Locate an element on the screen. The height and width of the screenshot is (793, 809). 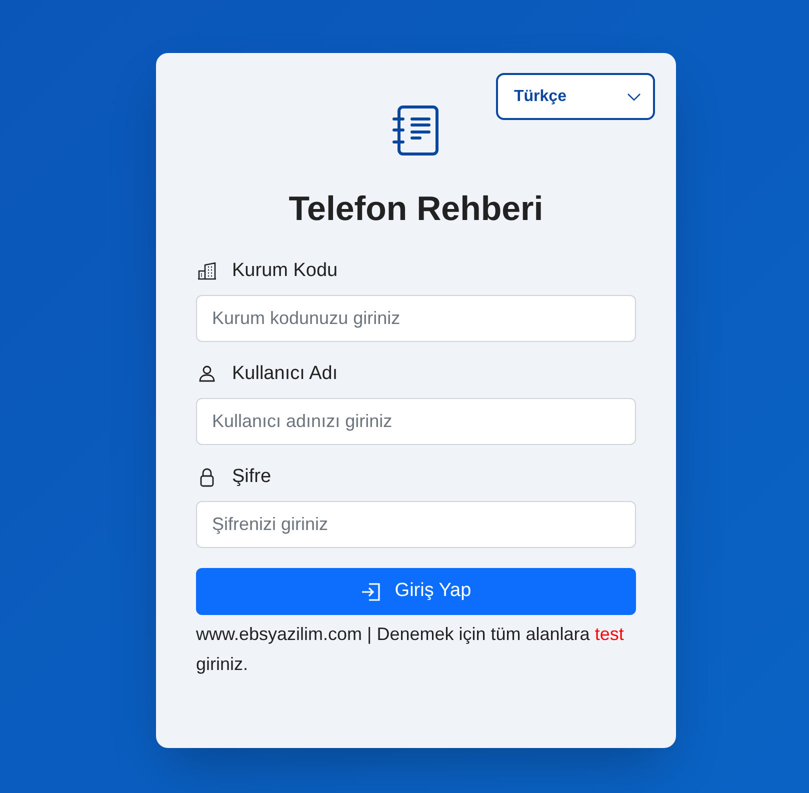
field-label: Şifre is located at coordinates (252, 476).